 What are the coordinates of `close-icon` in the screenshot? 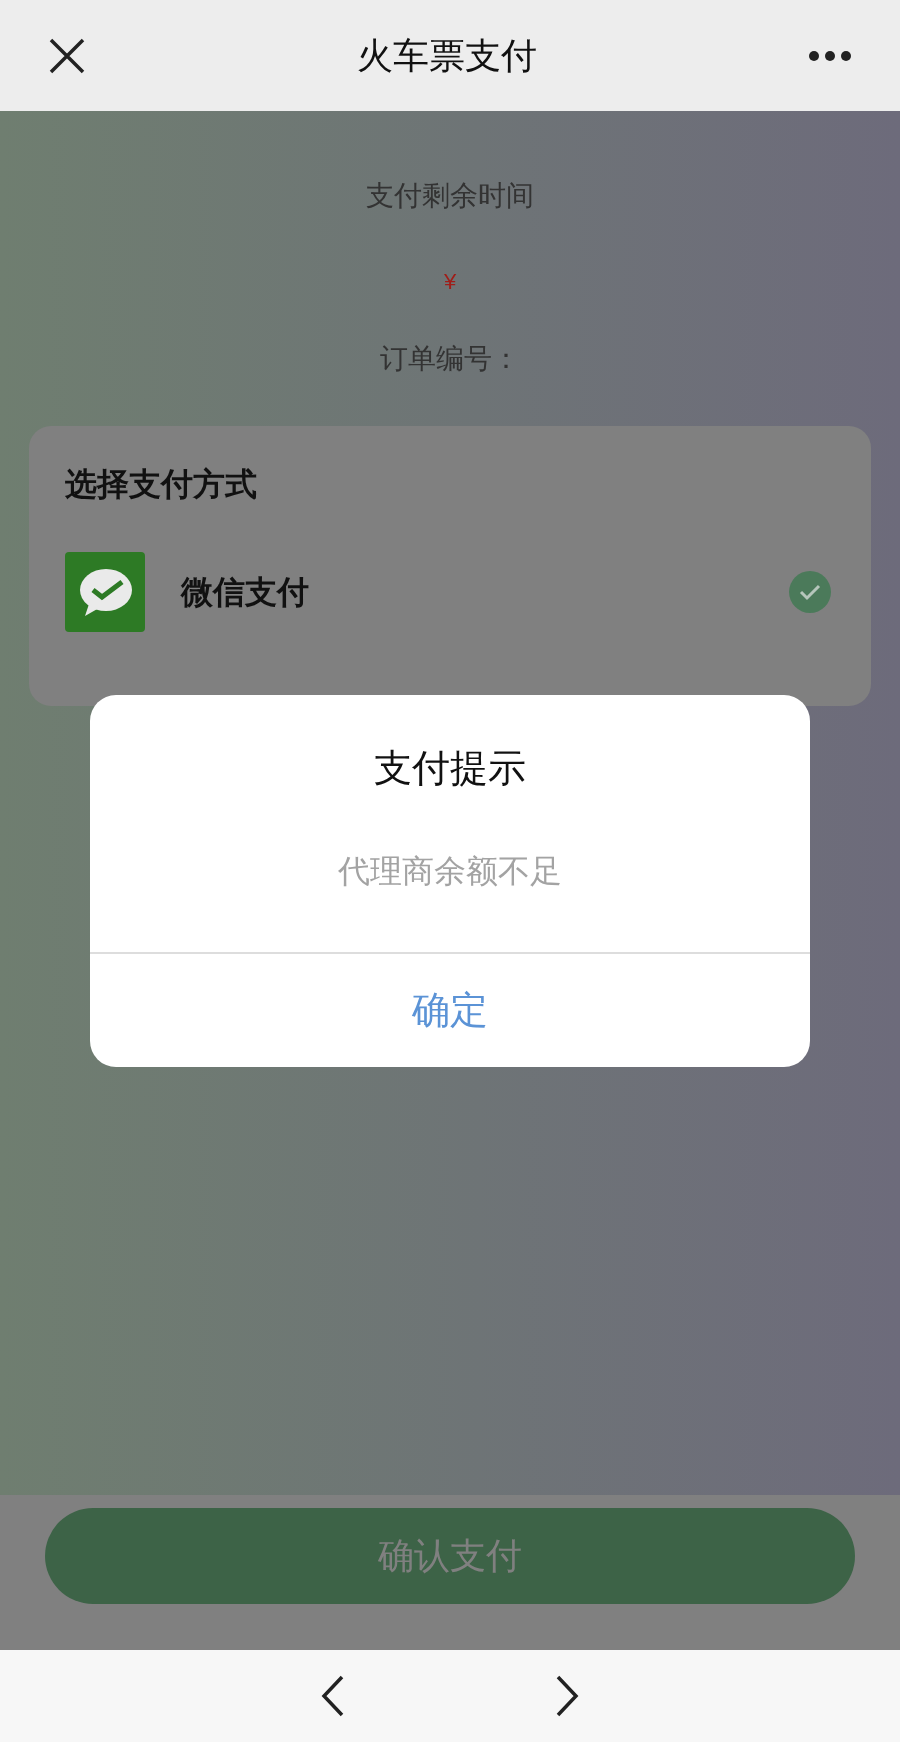 It's located at (67, 55).